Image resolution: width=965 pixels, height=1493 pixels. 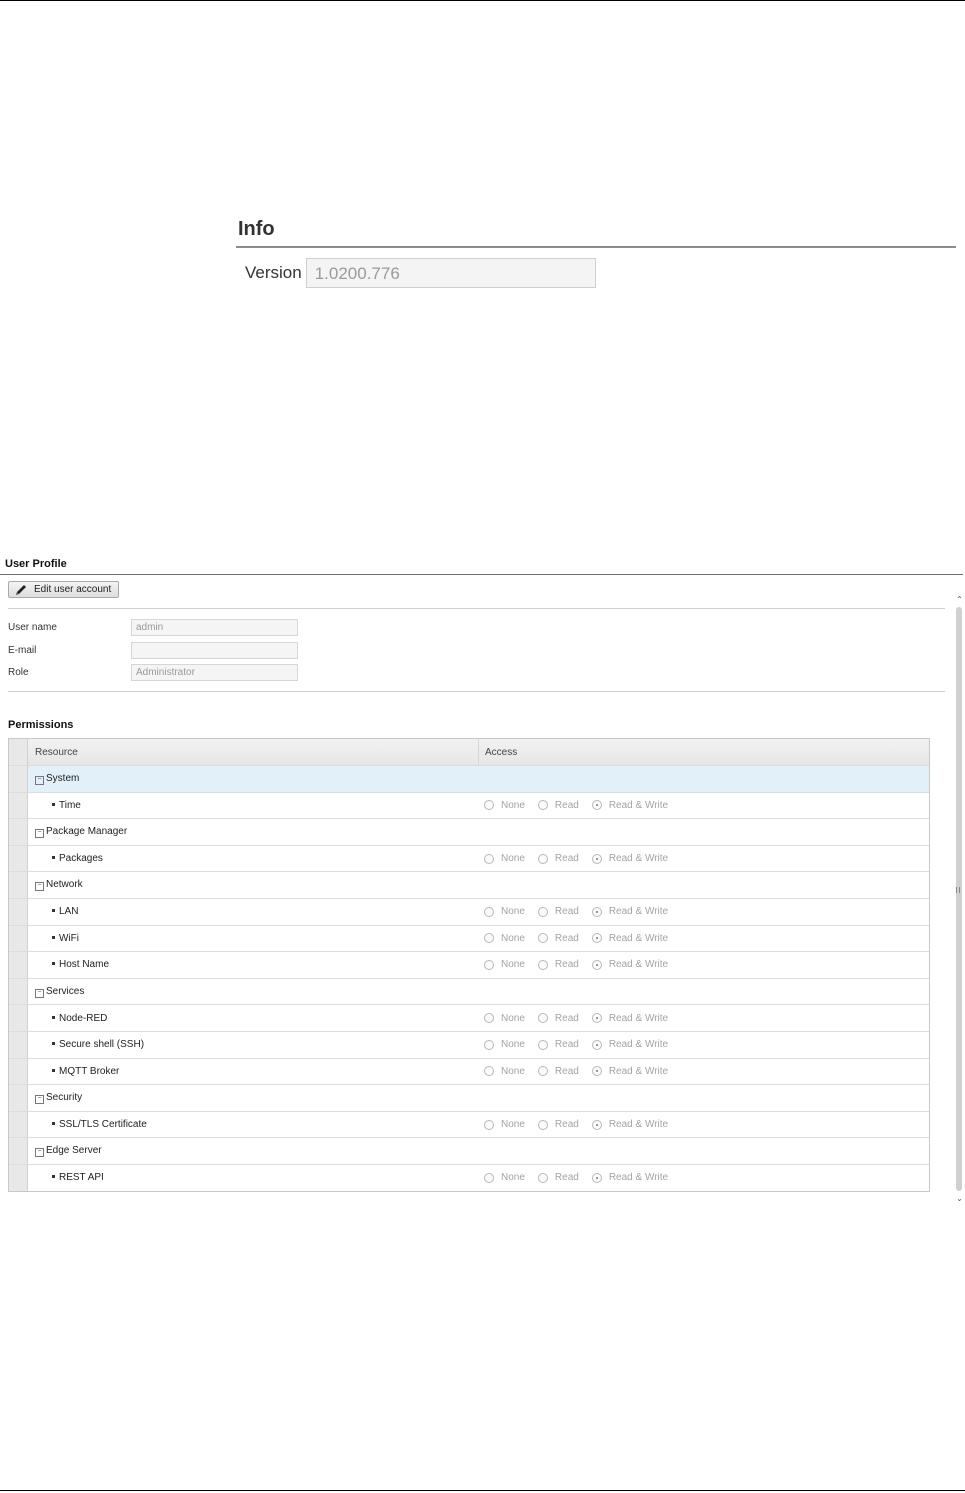 What do you see at coordinates (63, 589) in the screenshot?
I see `edit-user-account-button: Edit user account` at bounding box center [63, 589].